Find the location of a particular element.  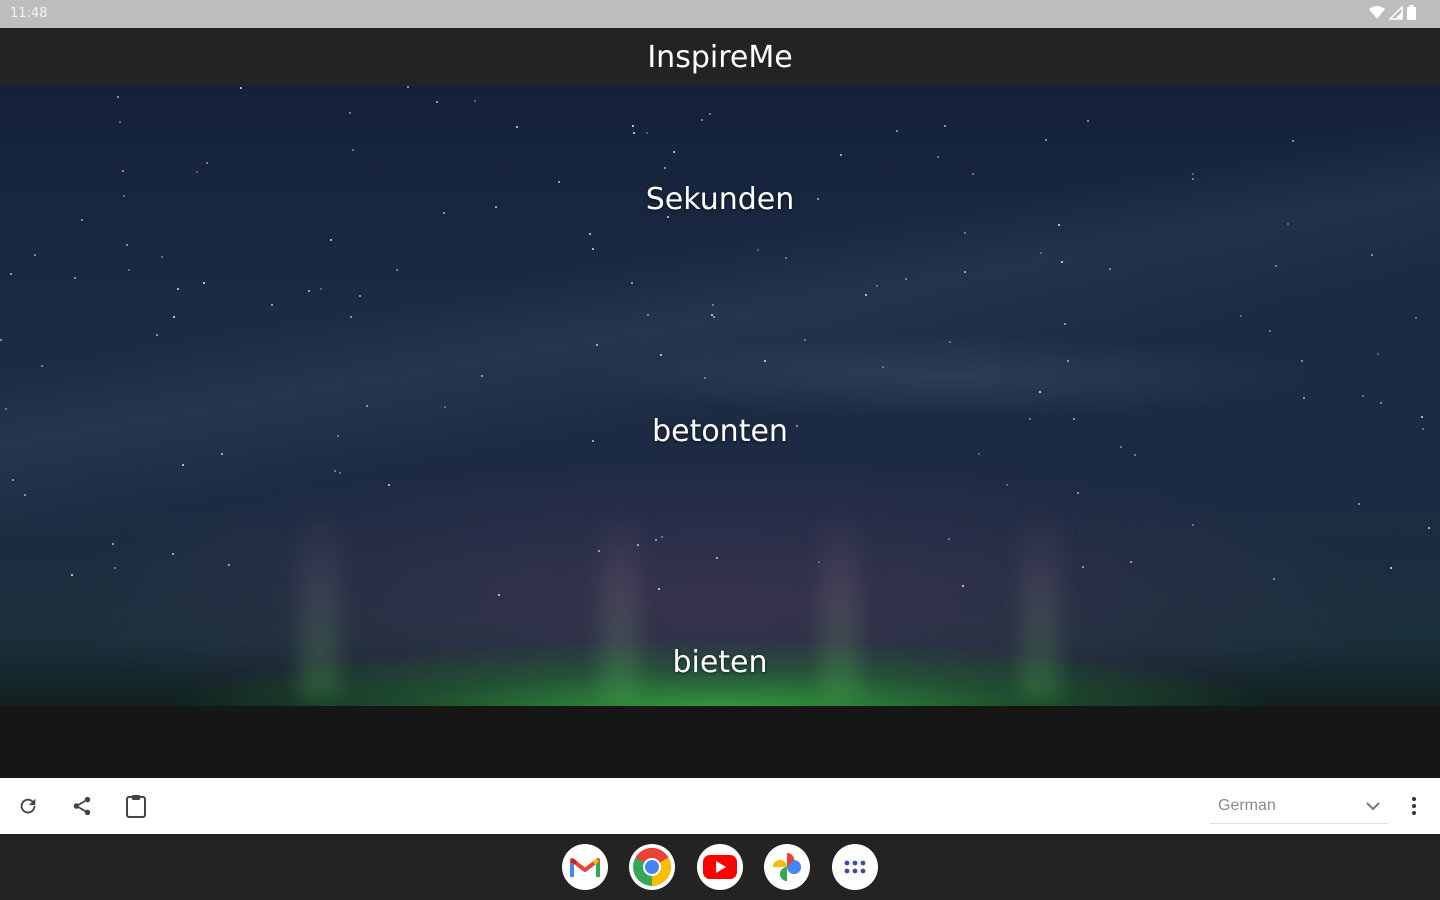

wifi-icon is located at coordinates (1377, 12).